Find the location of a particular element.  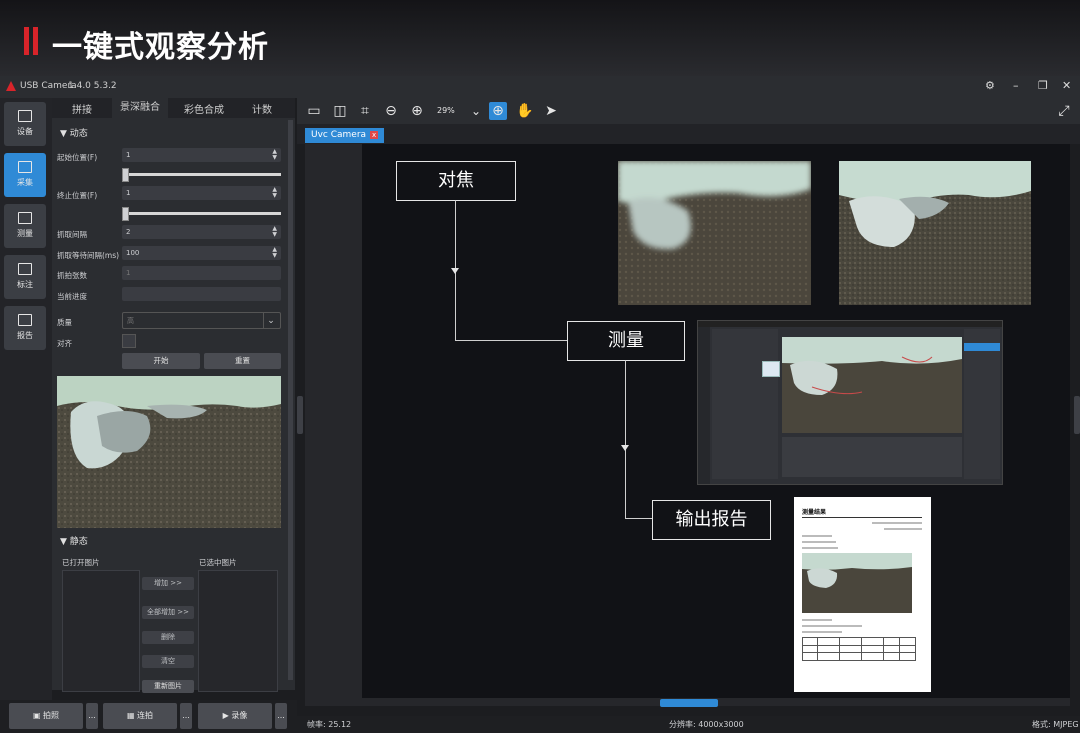

maximize-icon: ❐ is located at coordinates (1043, 85).